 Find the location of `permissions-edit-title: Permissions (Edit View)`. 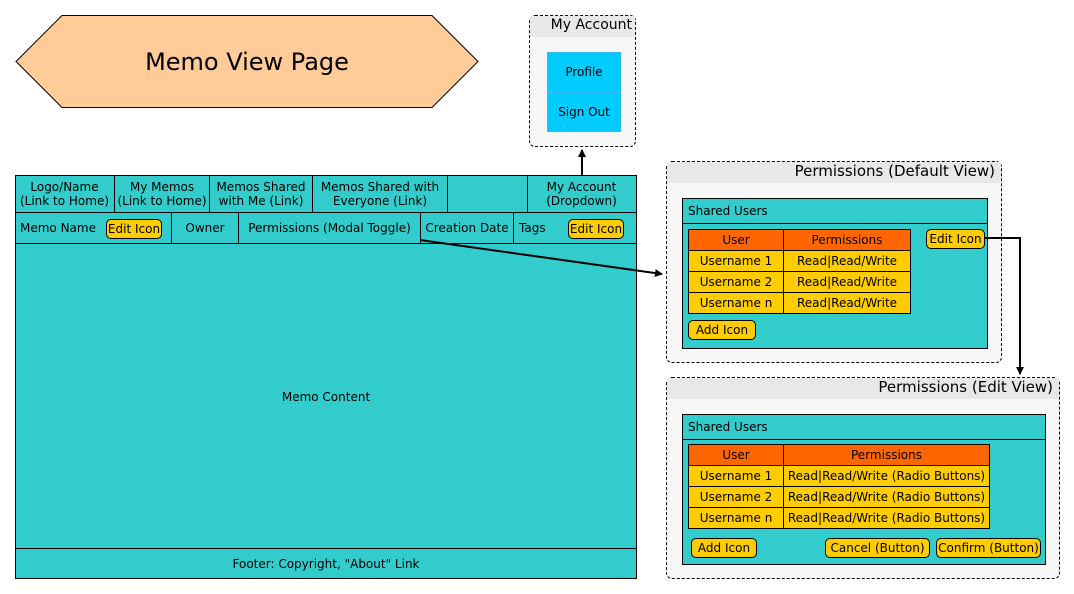

permissions-edit-title: Permissions (Edit View) is located at coordinates (863, 388).